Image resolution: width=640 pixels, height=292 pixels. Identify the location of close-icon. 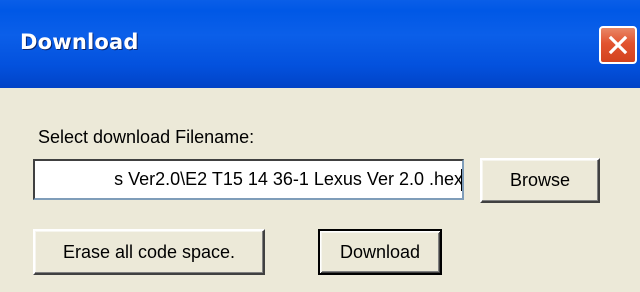
(618, 45).